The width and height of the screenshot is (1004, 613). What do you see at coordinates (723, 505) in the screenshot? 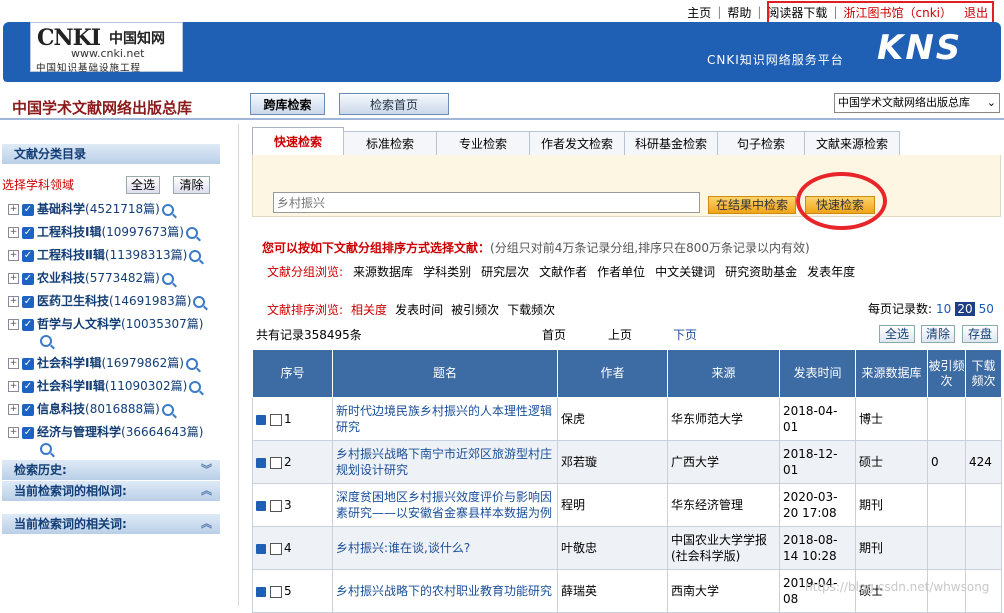
I see `row-source: 华东经济管理` at bounding box center [723, 505].